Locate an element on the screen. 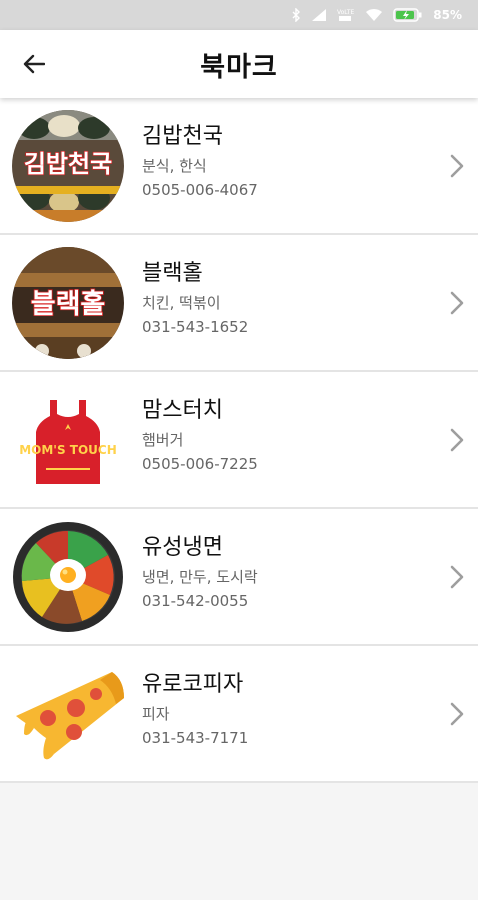 Image resolution: width=478 pixels, height=900 pixels. battery-percent: 85% is located at coordinates (447, 15).